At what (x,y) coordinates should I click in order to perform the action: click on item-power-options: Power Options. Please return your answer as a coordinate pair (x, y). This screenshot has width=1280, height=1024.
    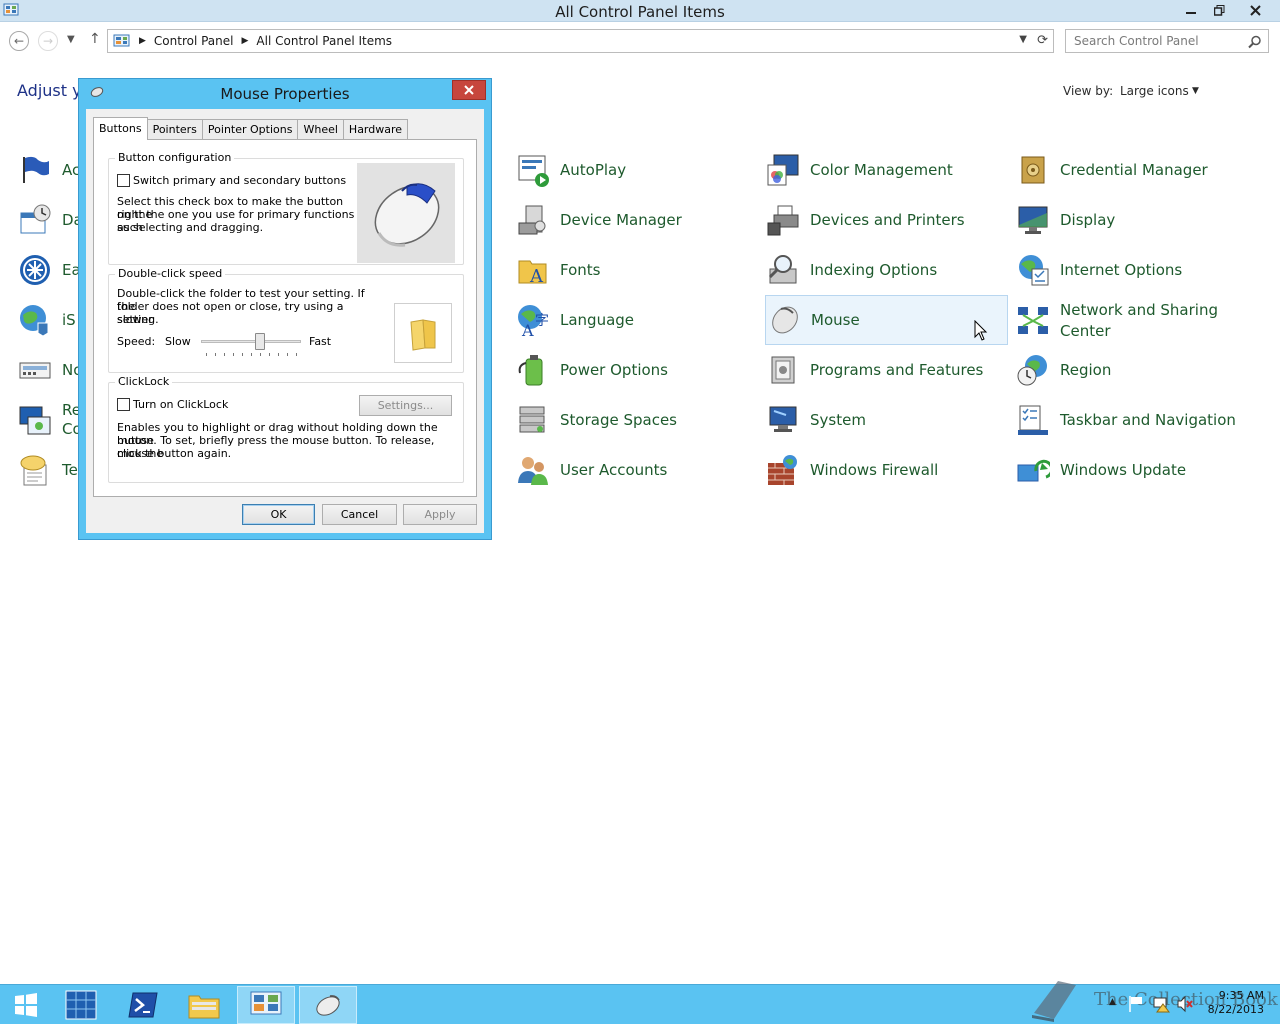
    Looking at the image, I should click on (592, 370).